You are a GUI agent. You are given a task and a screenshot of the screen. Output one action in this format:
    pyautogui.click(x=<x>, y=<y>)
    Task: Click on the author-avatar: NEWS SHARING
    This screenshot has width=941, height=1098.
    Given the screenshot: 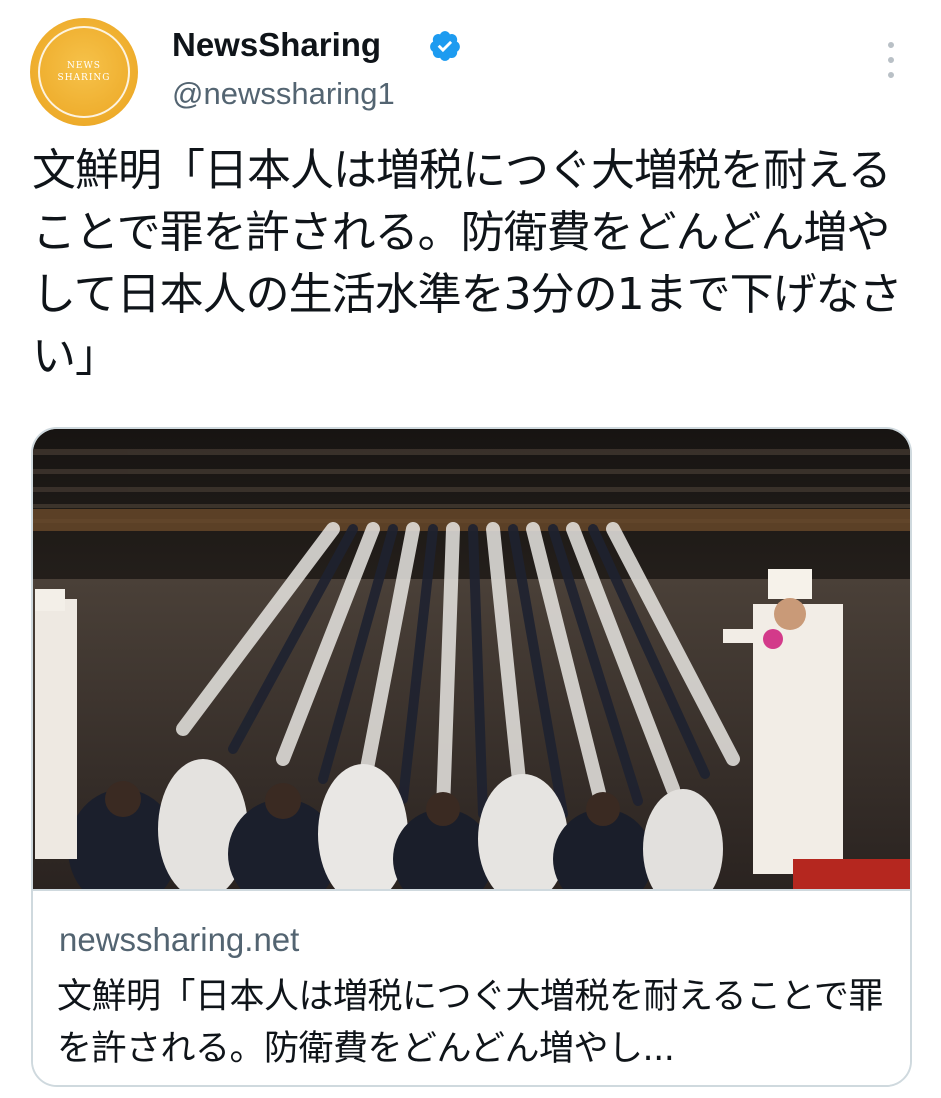 What is the action you would take?
    pyautogui.click(x=84, y=72)
    